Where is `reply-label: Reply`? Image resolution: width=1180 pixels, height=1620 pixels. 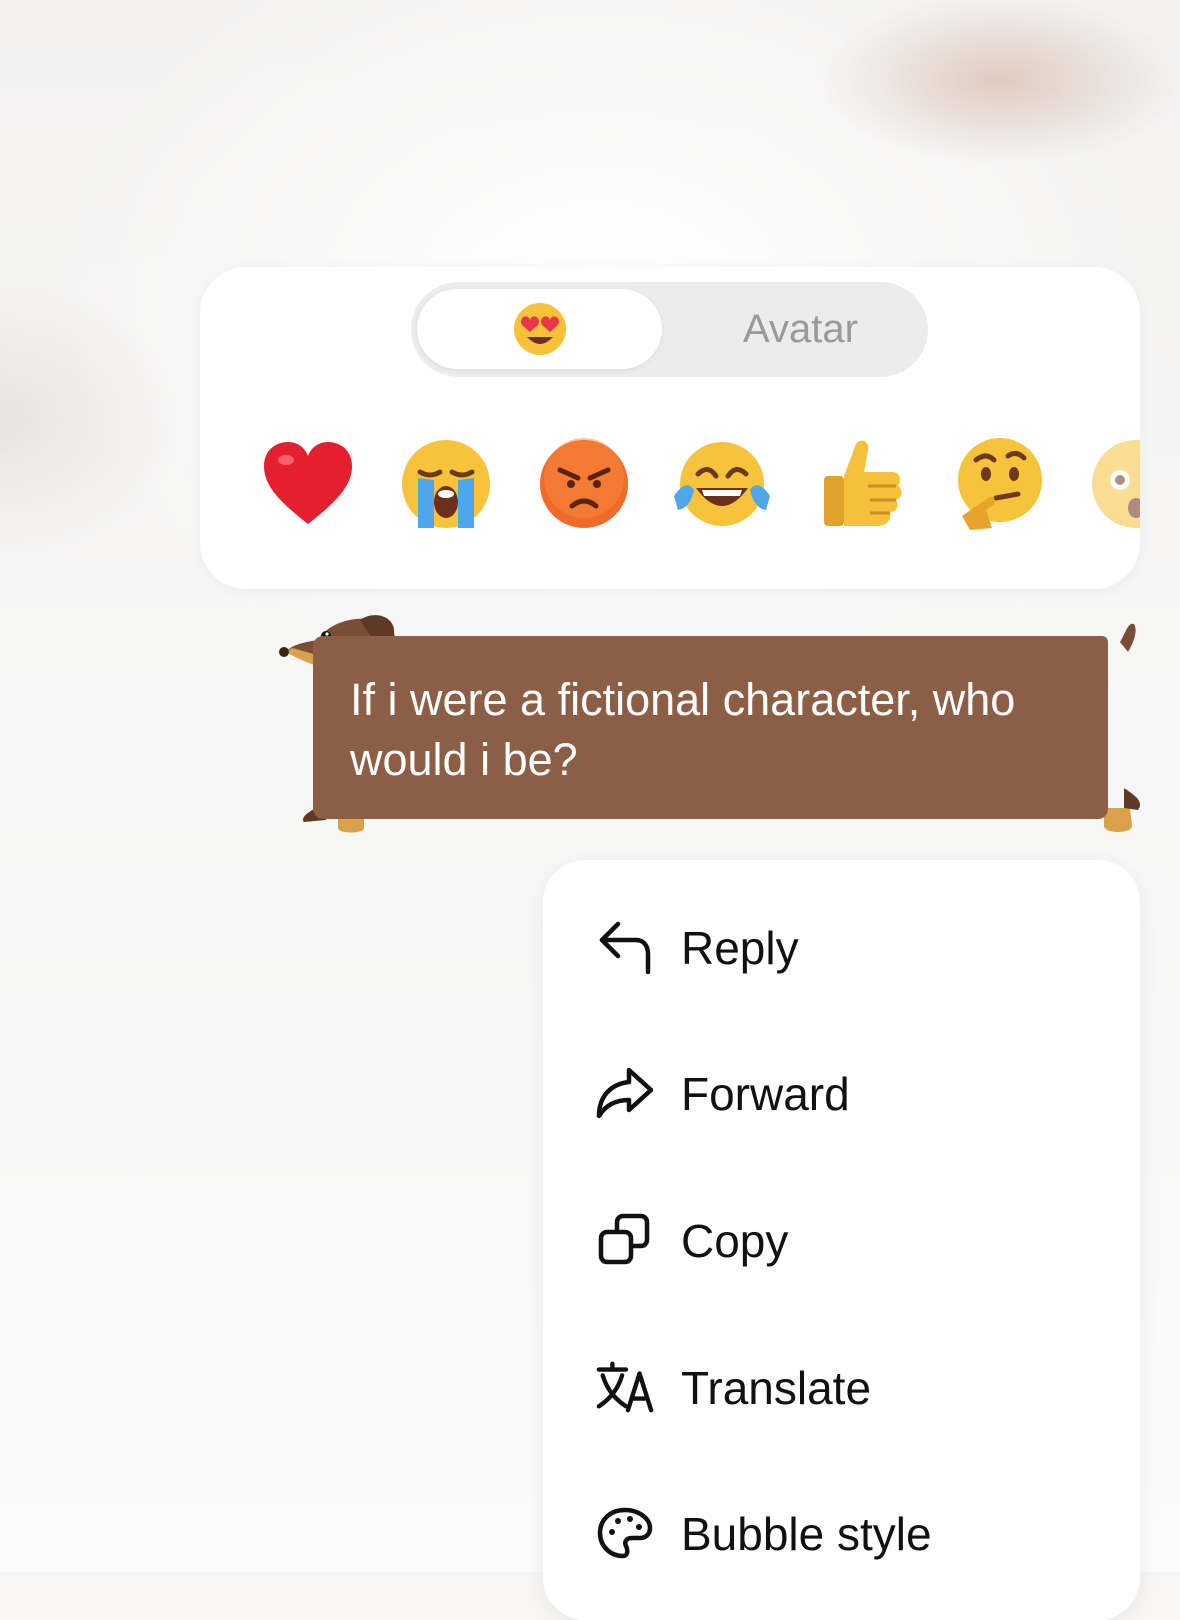
reply-label: Reply is located at coordinates (740, 948).